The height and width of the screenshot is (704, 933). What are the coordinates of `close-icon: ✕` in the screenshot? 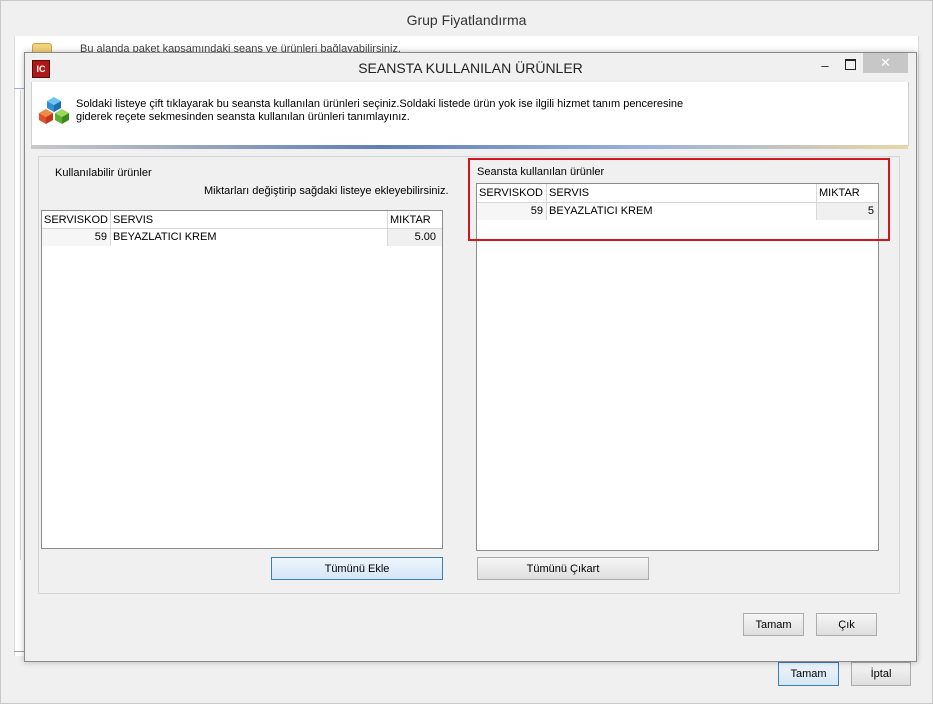 It's located at (885, 63).